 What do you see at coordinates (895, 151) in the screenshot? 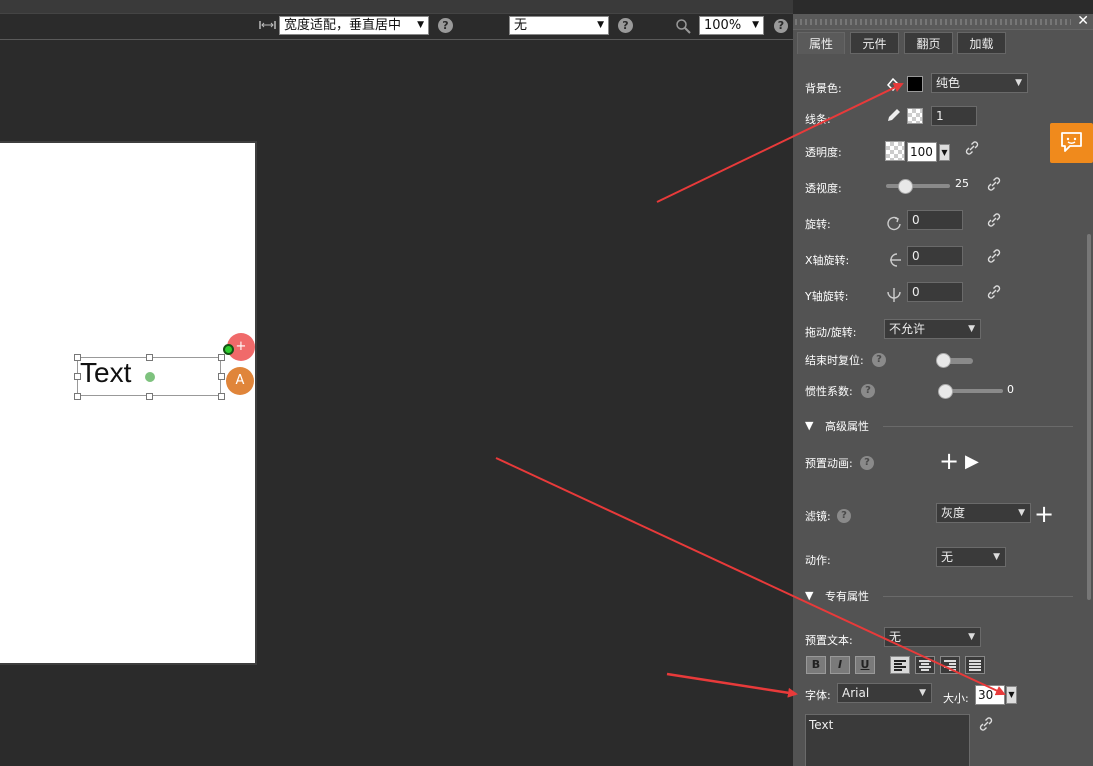
I see `opacity-swatch` at bounding box center [895, 151].